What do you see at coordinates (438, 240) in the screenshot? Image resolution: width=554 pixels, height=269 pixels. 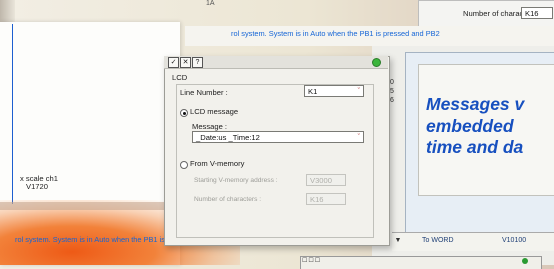 I see `table-cell-left: To WORD` at bounding box center [438, 240].